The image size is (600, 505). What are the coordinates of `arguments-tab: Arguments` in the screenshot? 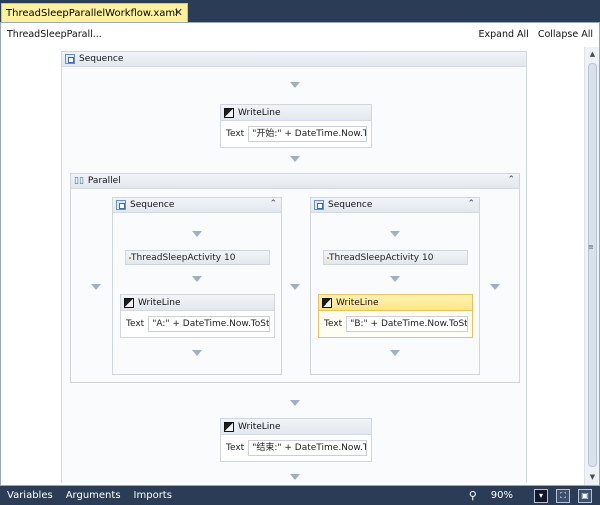 It's located at (93, 495).